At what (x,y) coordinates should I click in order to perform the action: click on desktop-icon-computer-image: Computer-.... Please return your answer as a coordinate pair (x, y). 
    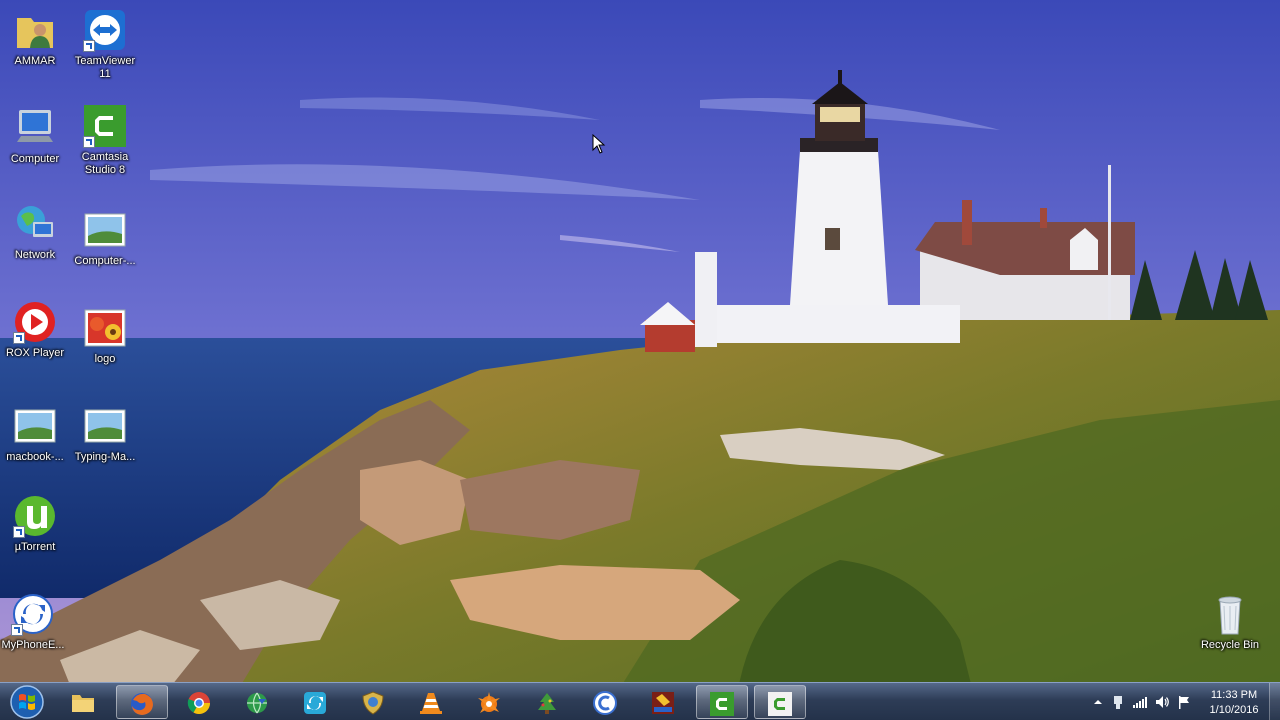
    Looking at the image, I should click on (105, 238).